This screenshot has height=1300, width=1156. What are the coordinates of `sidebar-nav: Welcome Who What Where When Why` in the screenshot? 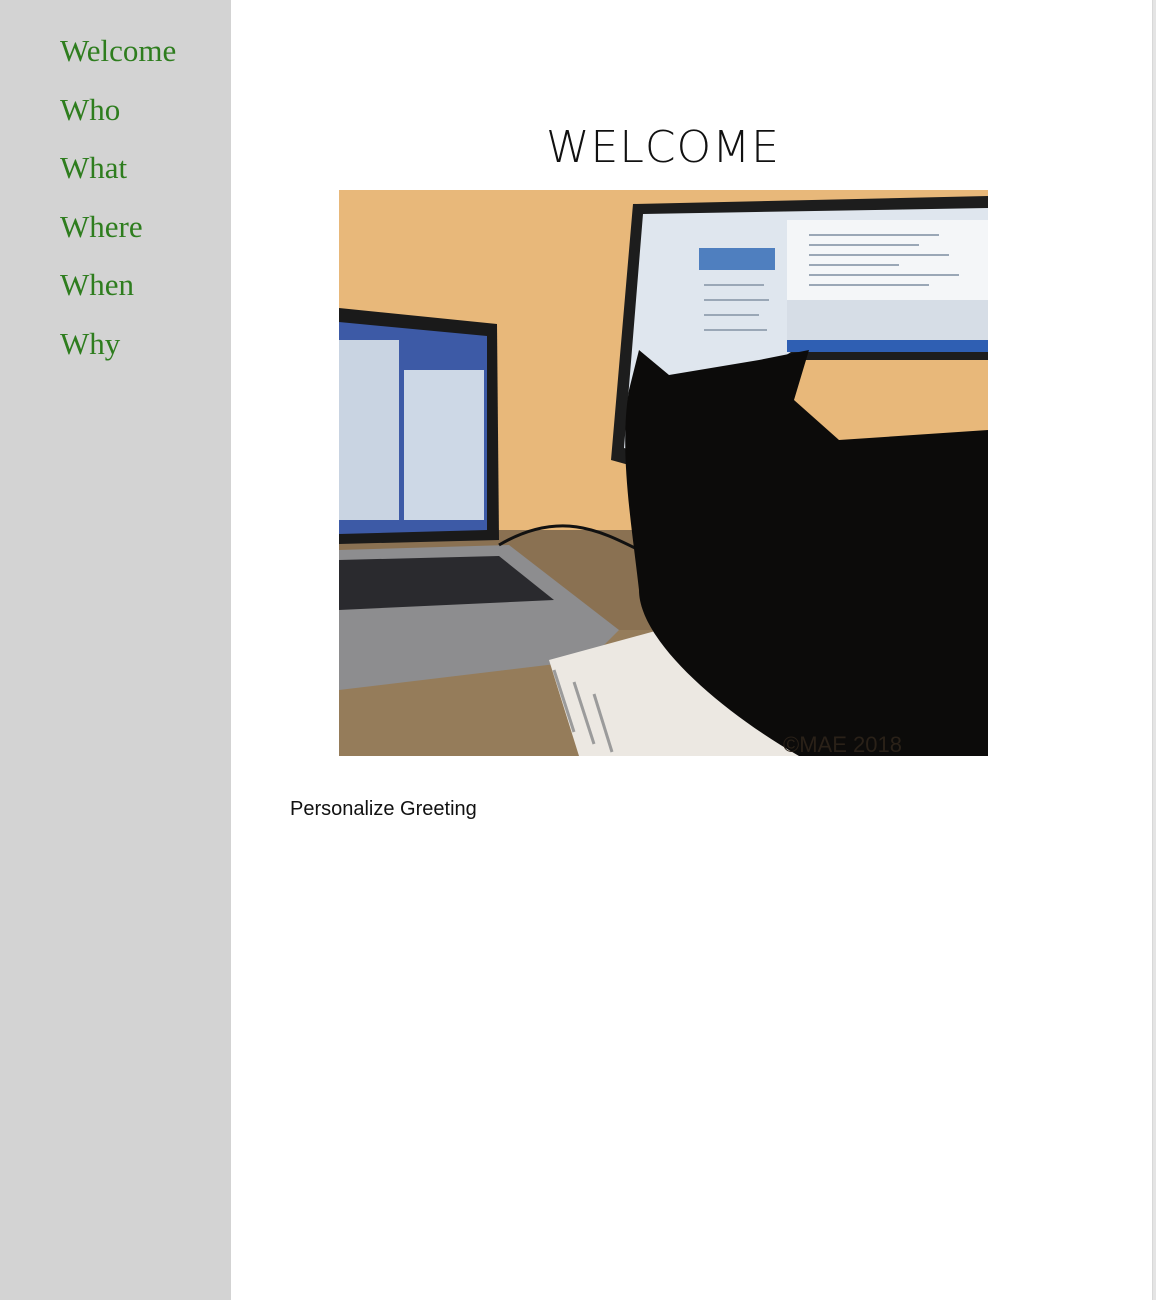 It's located at (118, 206).